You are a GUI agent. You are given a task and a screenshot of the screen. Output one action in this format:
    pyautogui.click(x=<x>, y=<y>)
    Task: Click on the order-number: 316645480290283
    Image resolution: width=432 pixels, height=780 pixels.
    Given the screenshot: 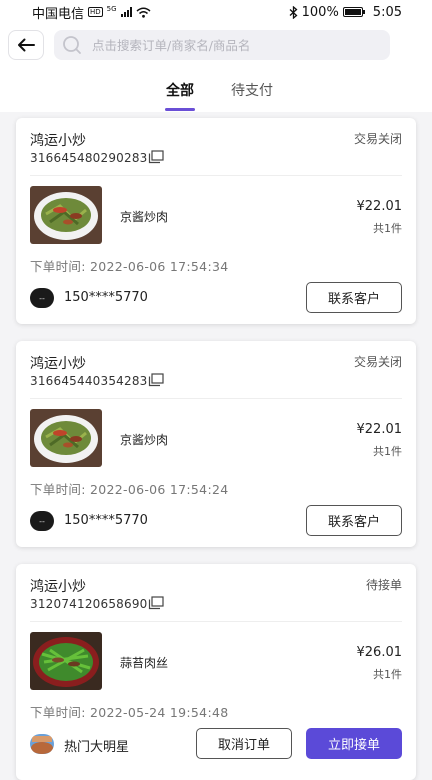 What is the action you would take?
    pyautogui.click(x=89, y=158)
    